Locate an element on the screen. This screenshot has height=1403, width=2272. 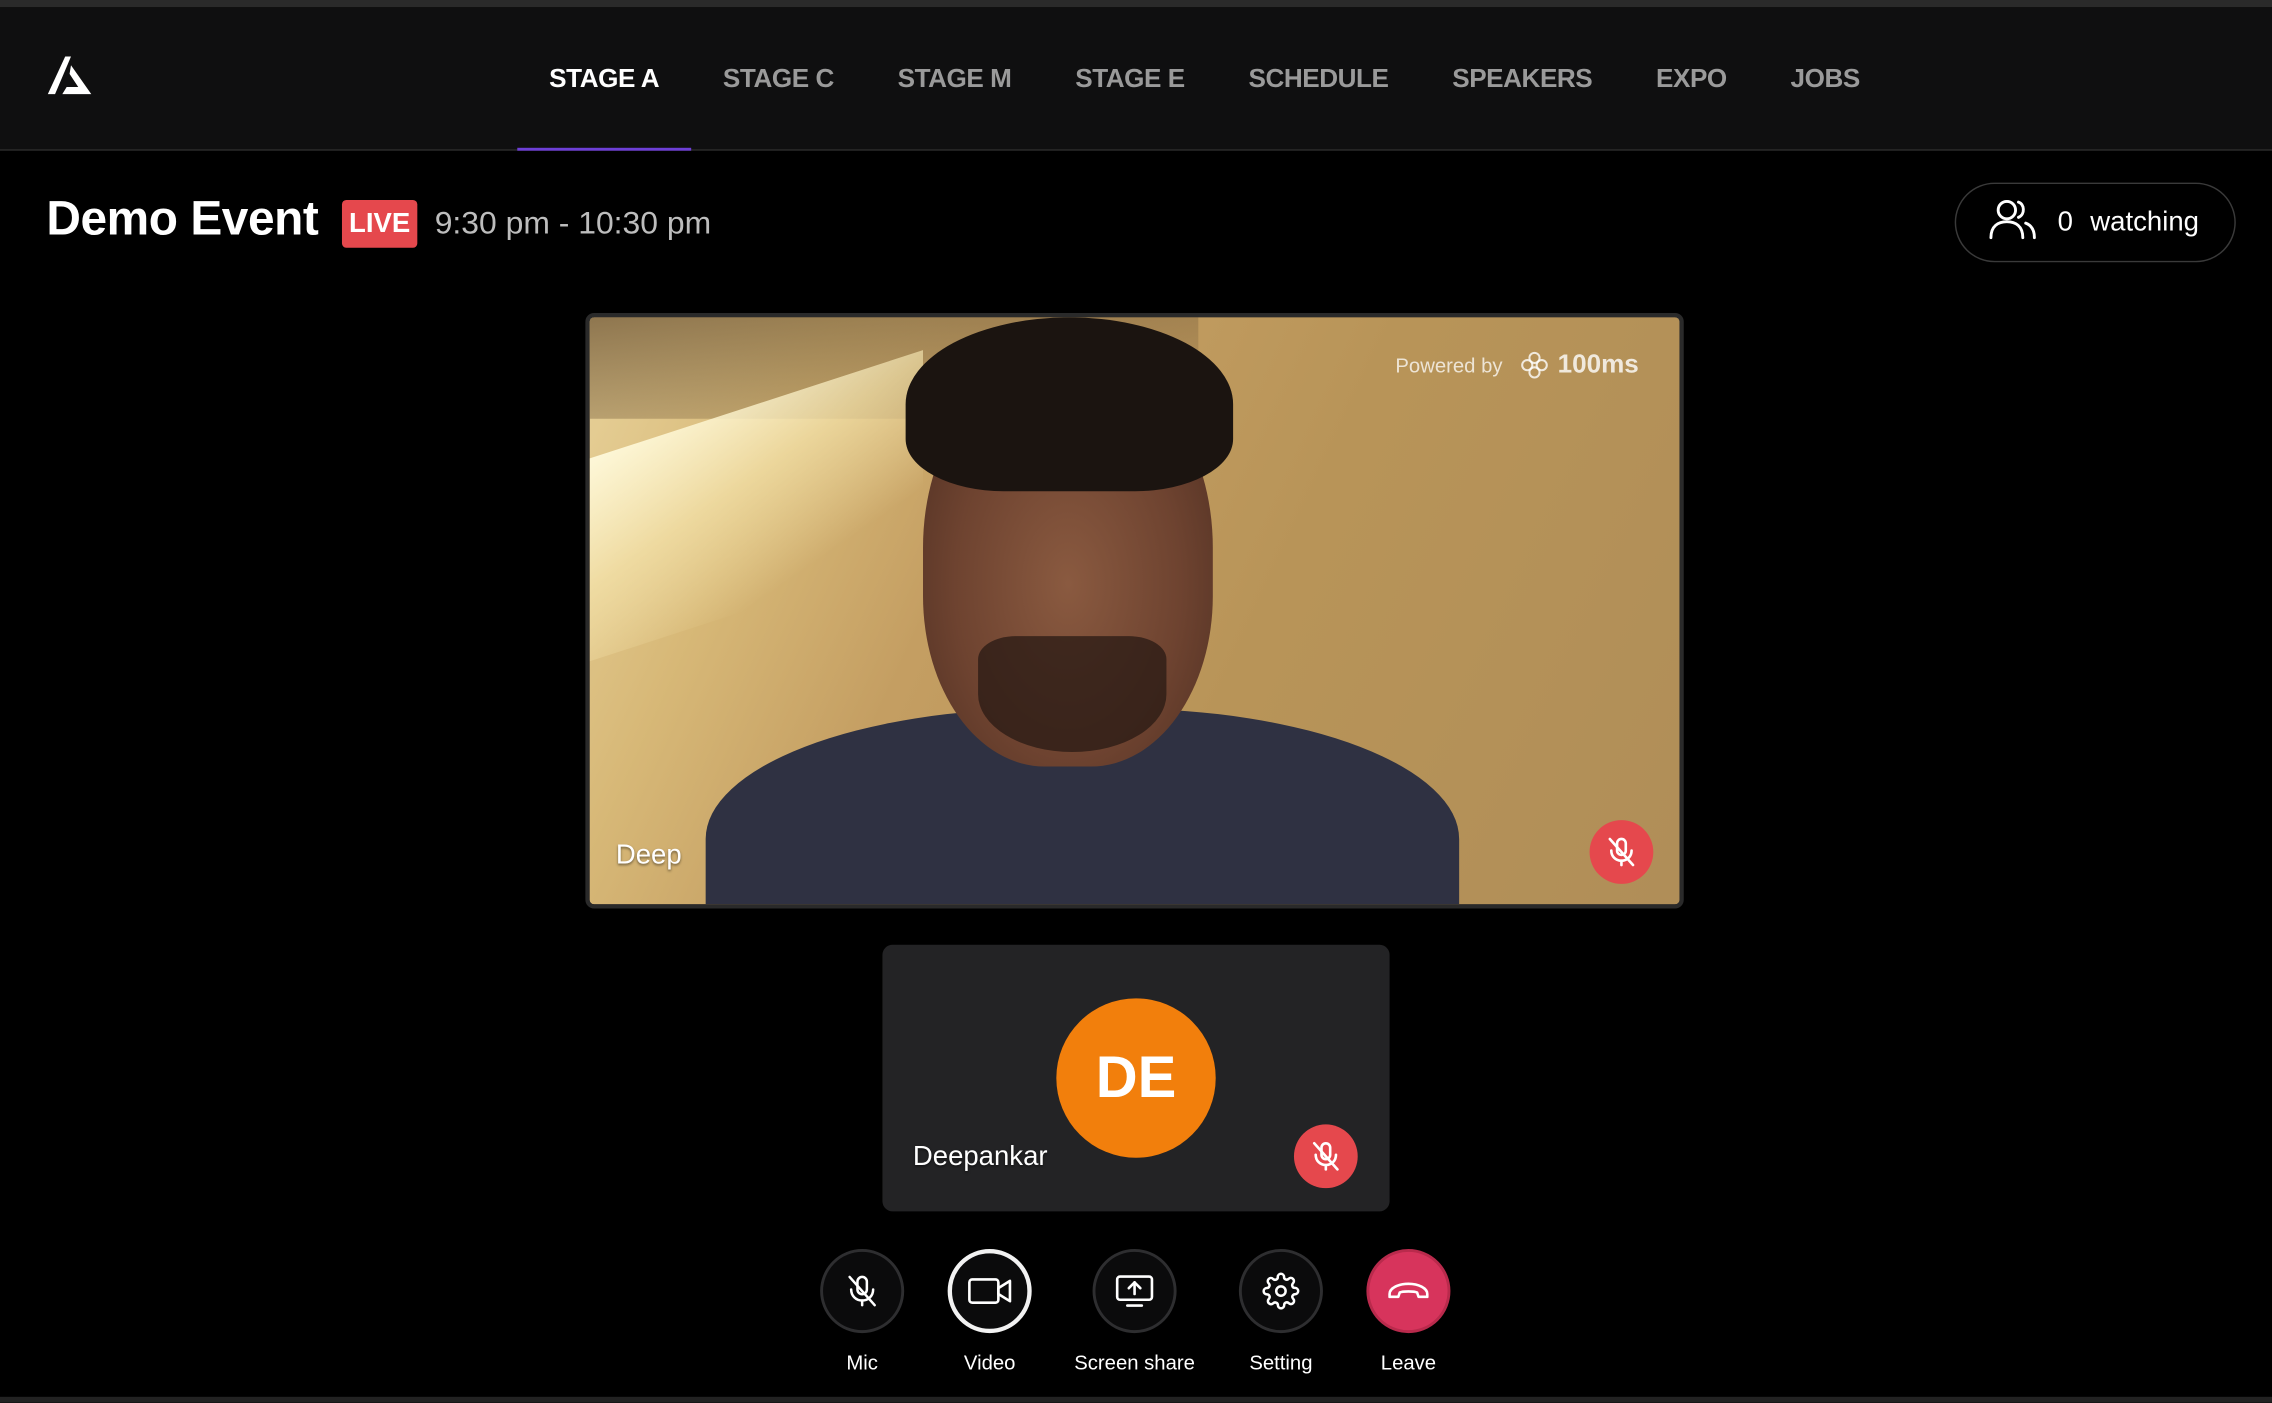
peer-name: Deep is located at coordinates (648, 855).